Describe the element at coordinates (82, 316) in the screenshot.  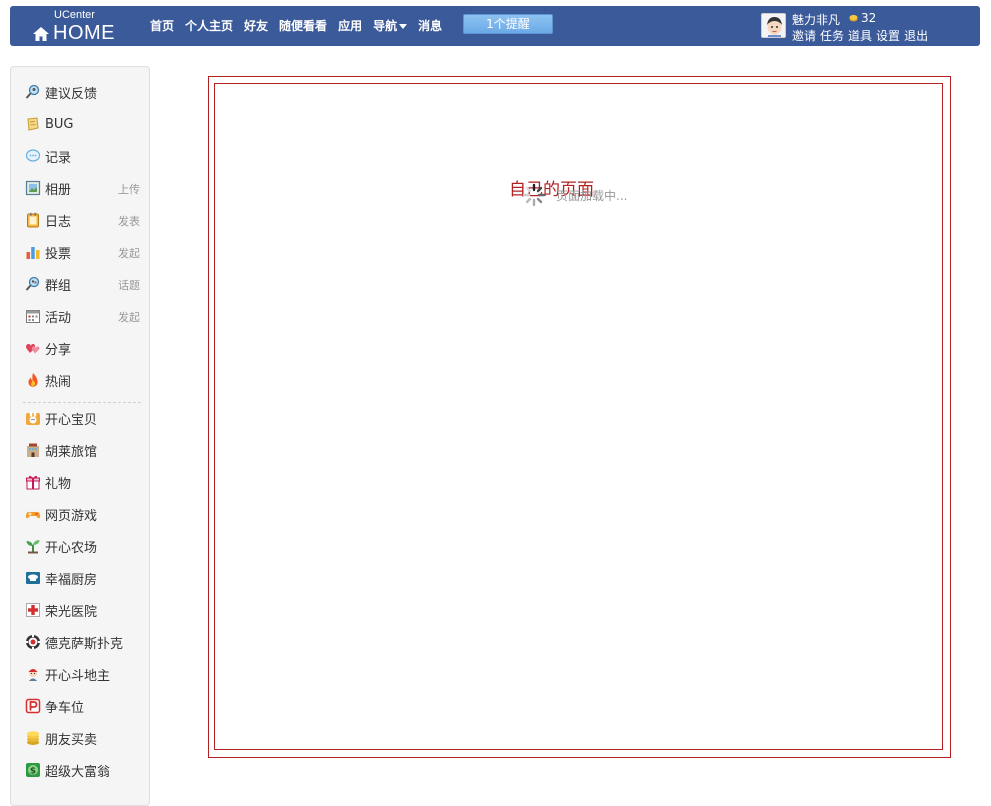
I see `sidebar-item-events: 活动 发起` at that location.